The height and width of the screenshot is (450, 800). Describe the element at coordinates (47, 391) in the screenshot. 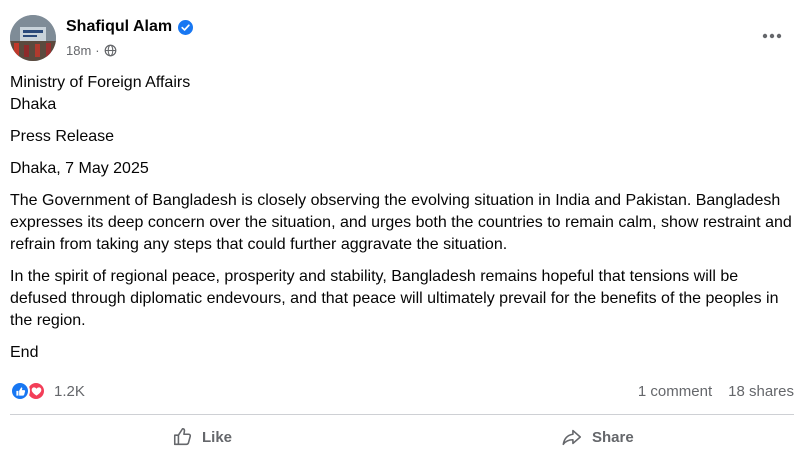

I see `reactions-summary: 1.2K` at that location.